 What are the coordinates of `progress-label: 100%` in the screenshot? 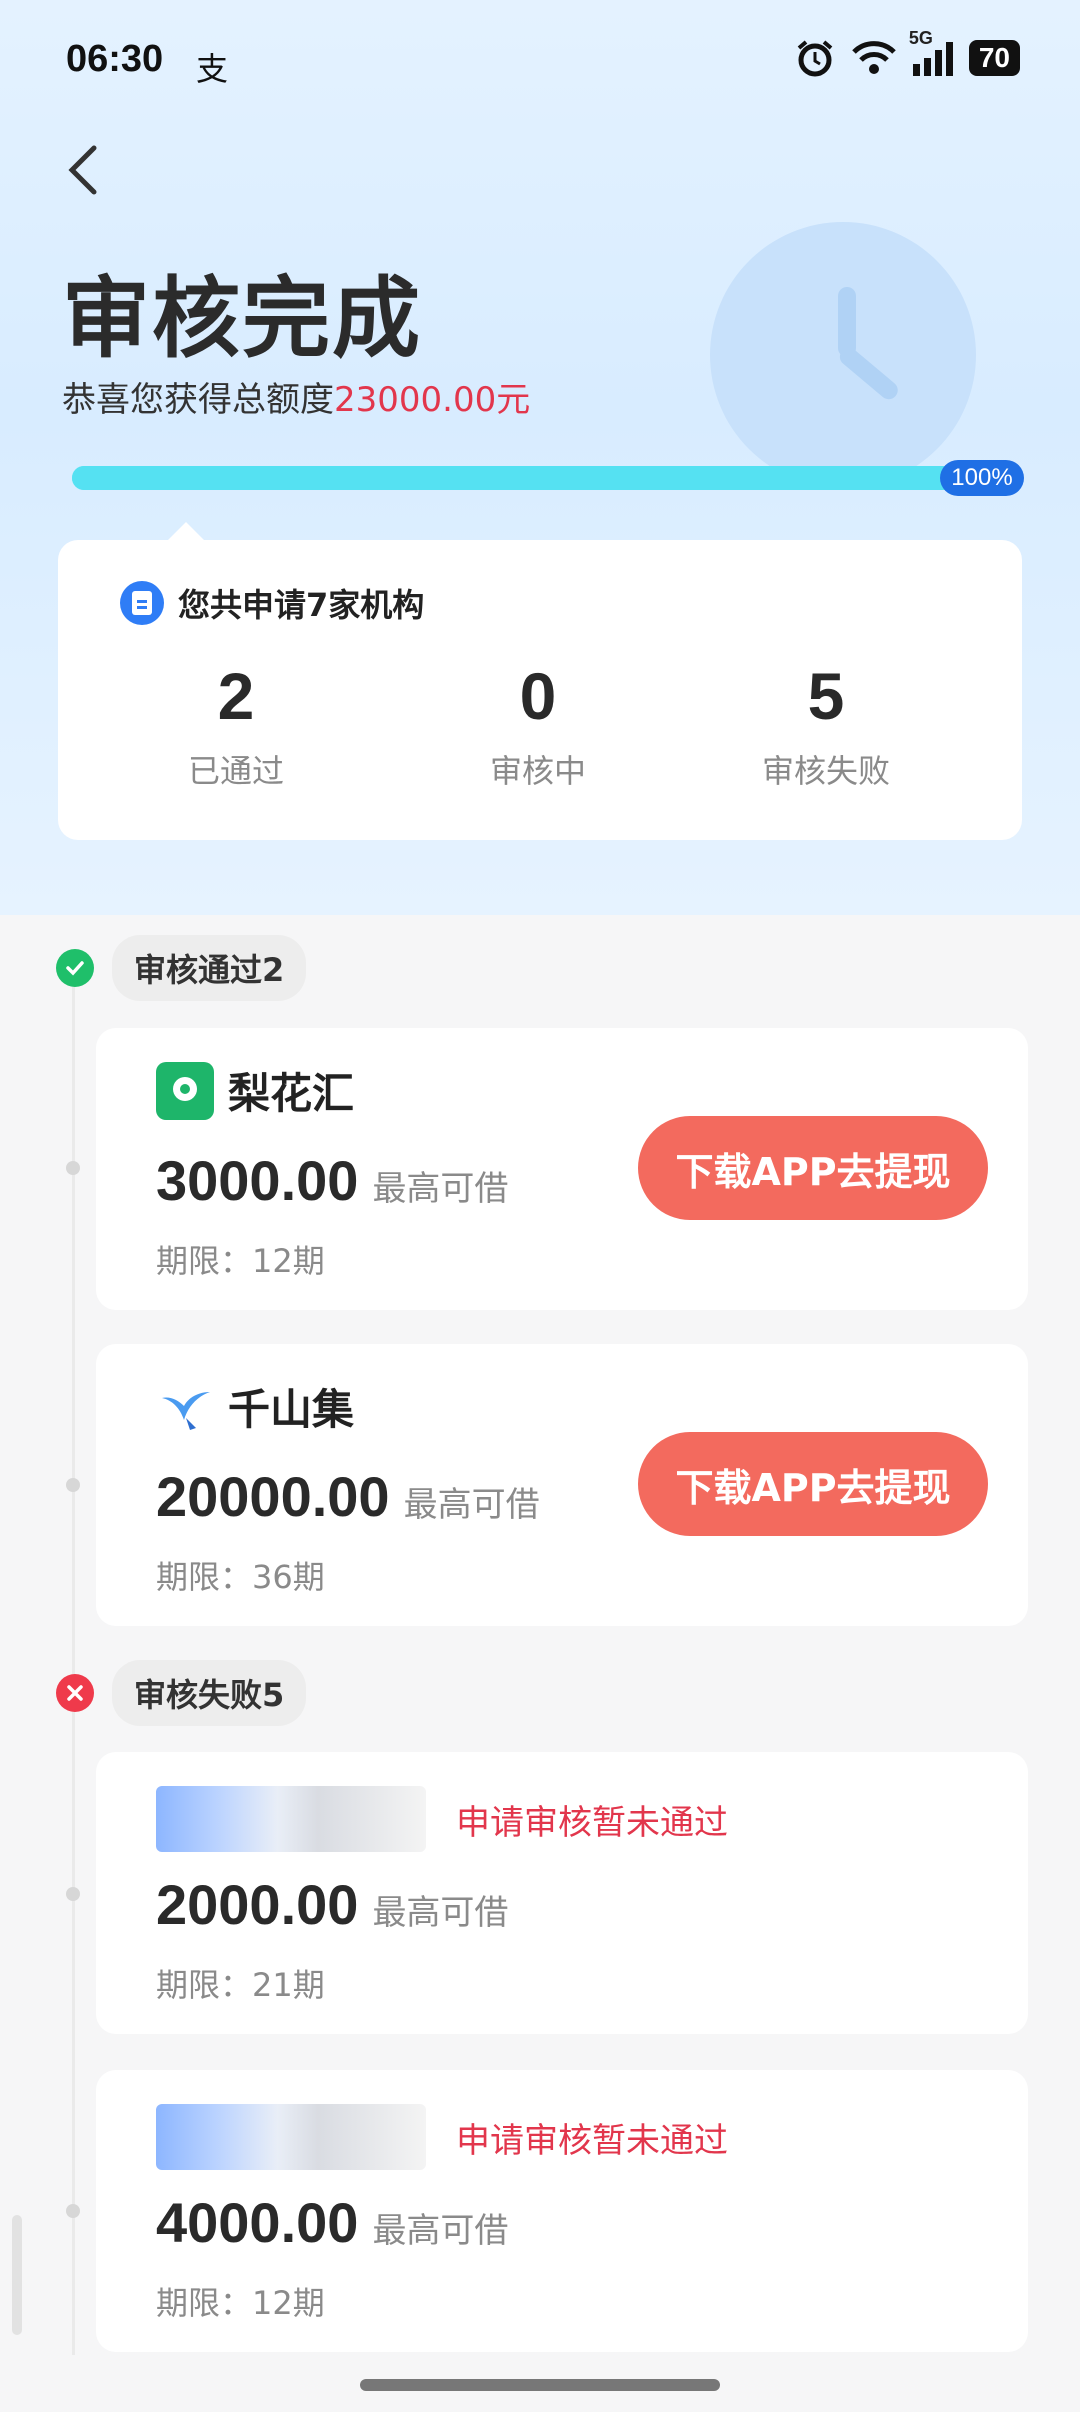 It's located at (982, 478).